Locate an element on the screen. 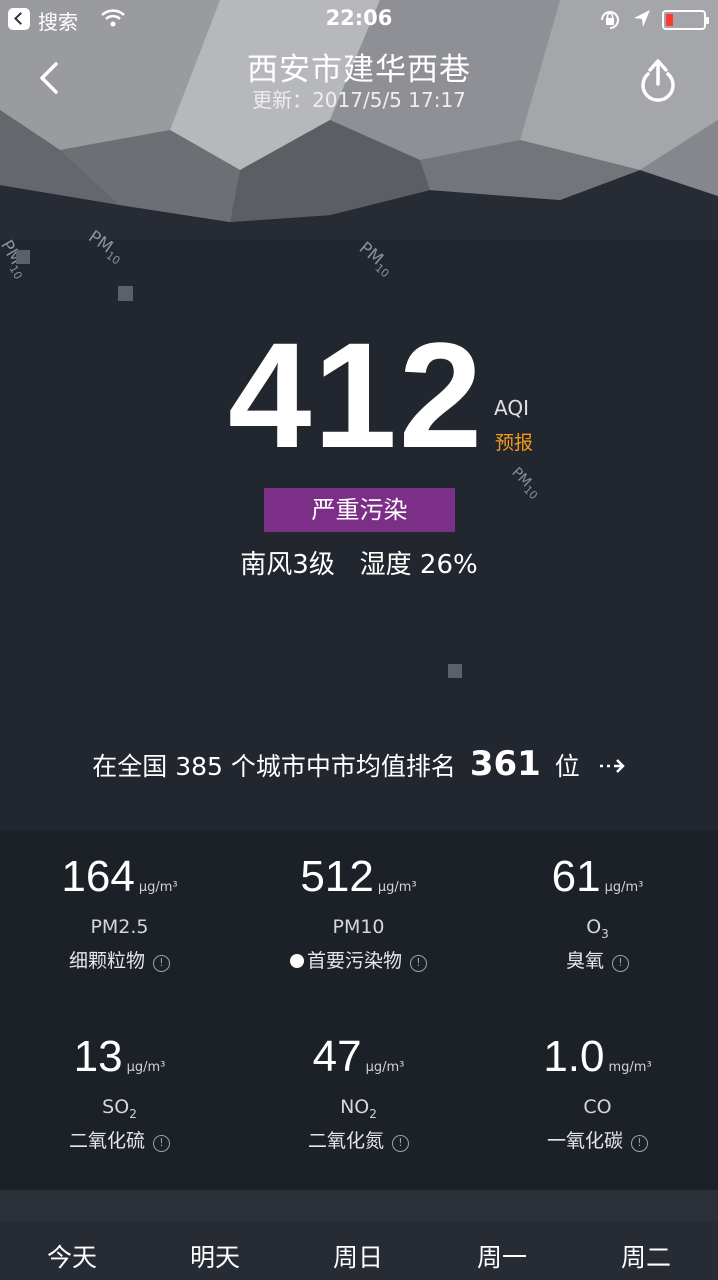 Image resolution: width=718 pixels, height=1280 pixels. pollutant-name: 二氧化硫! is located at coordinates (119, 1139).